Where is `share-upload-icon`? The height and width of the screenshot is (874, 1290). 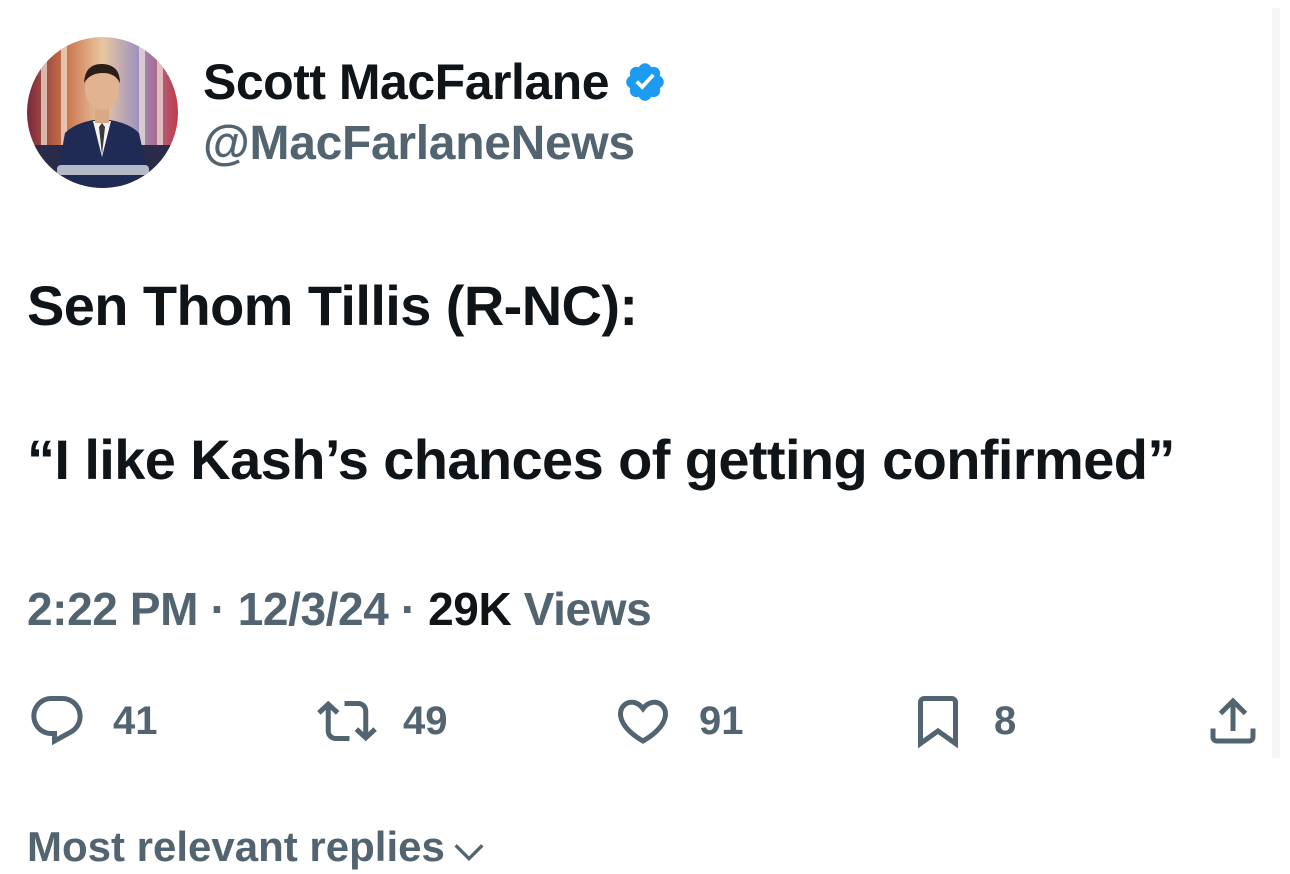 share-upload-icon is located at coordinates (1233, 720).